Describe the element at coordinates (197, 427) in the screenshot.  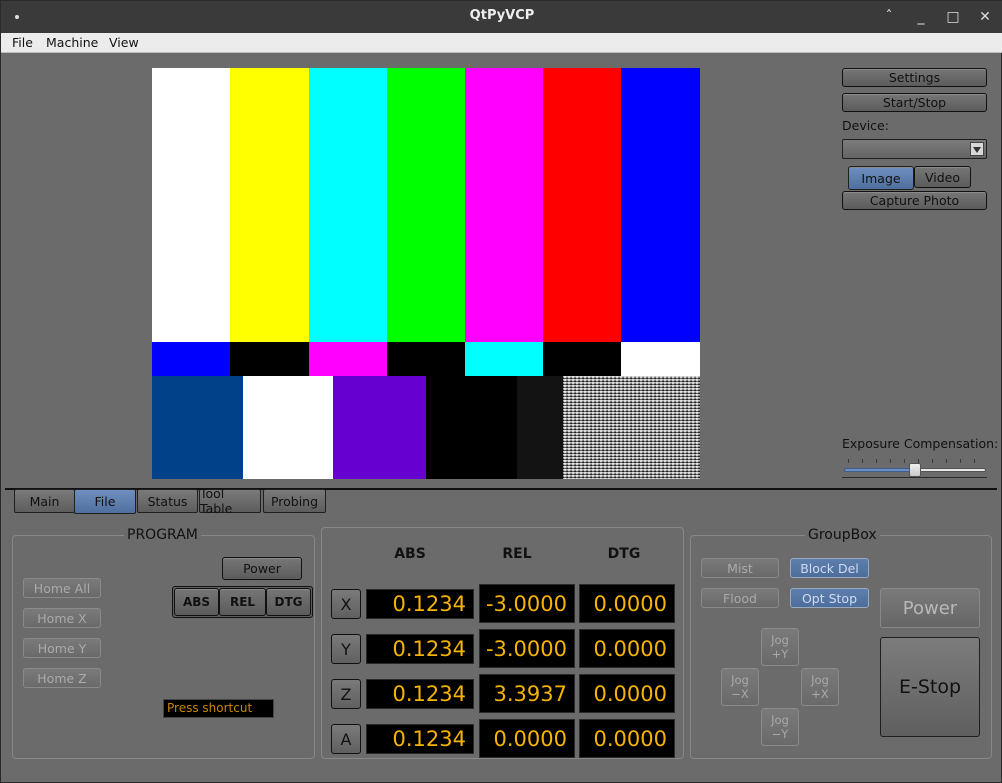
I see `test-block-navy` at that location.